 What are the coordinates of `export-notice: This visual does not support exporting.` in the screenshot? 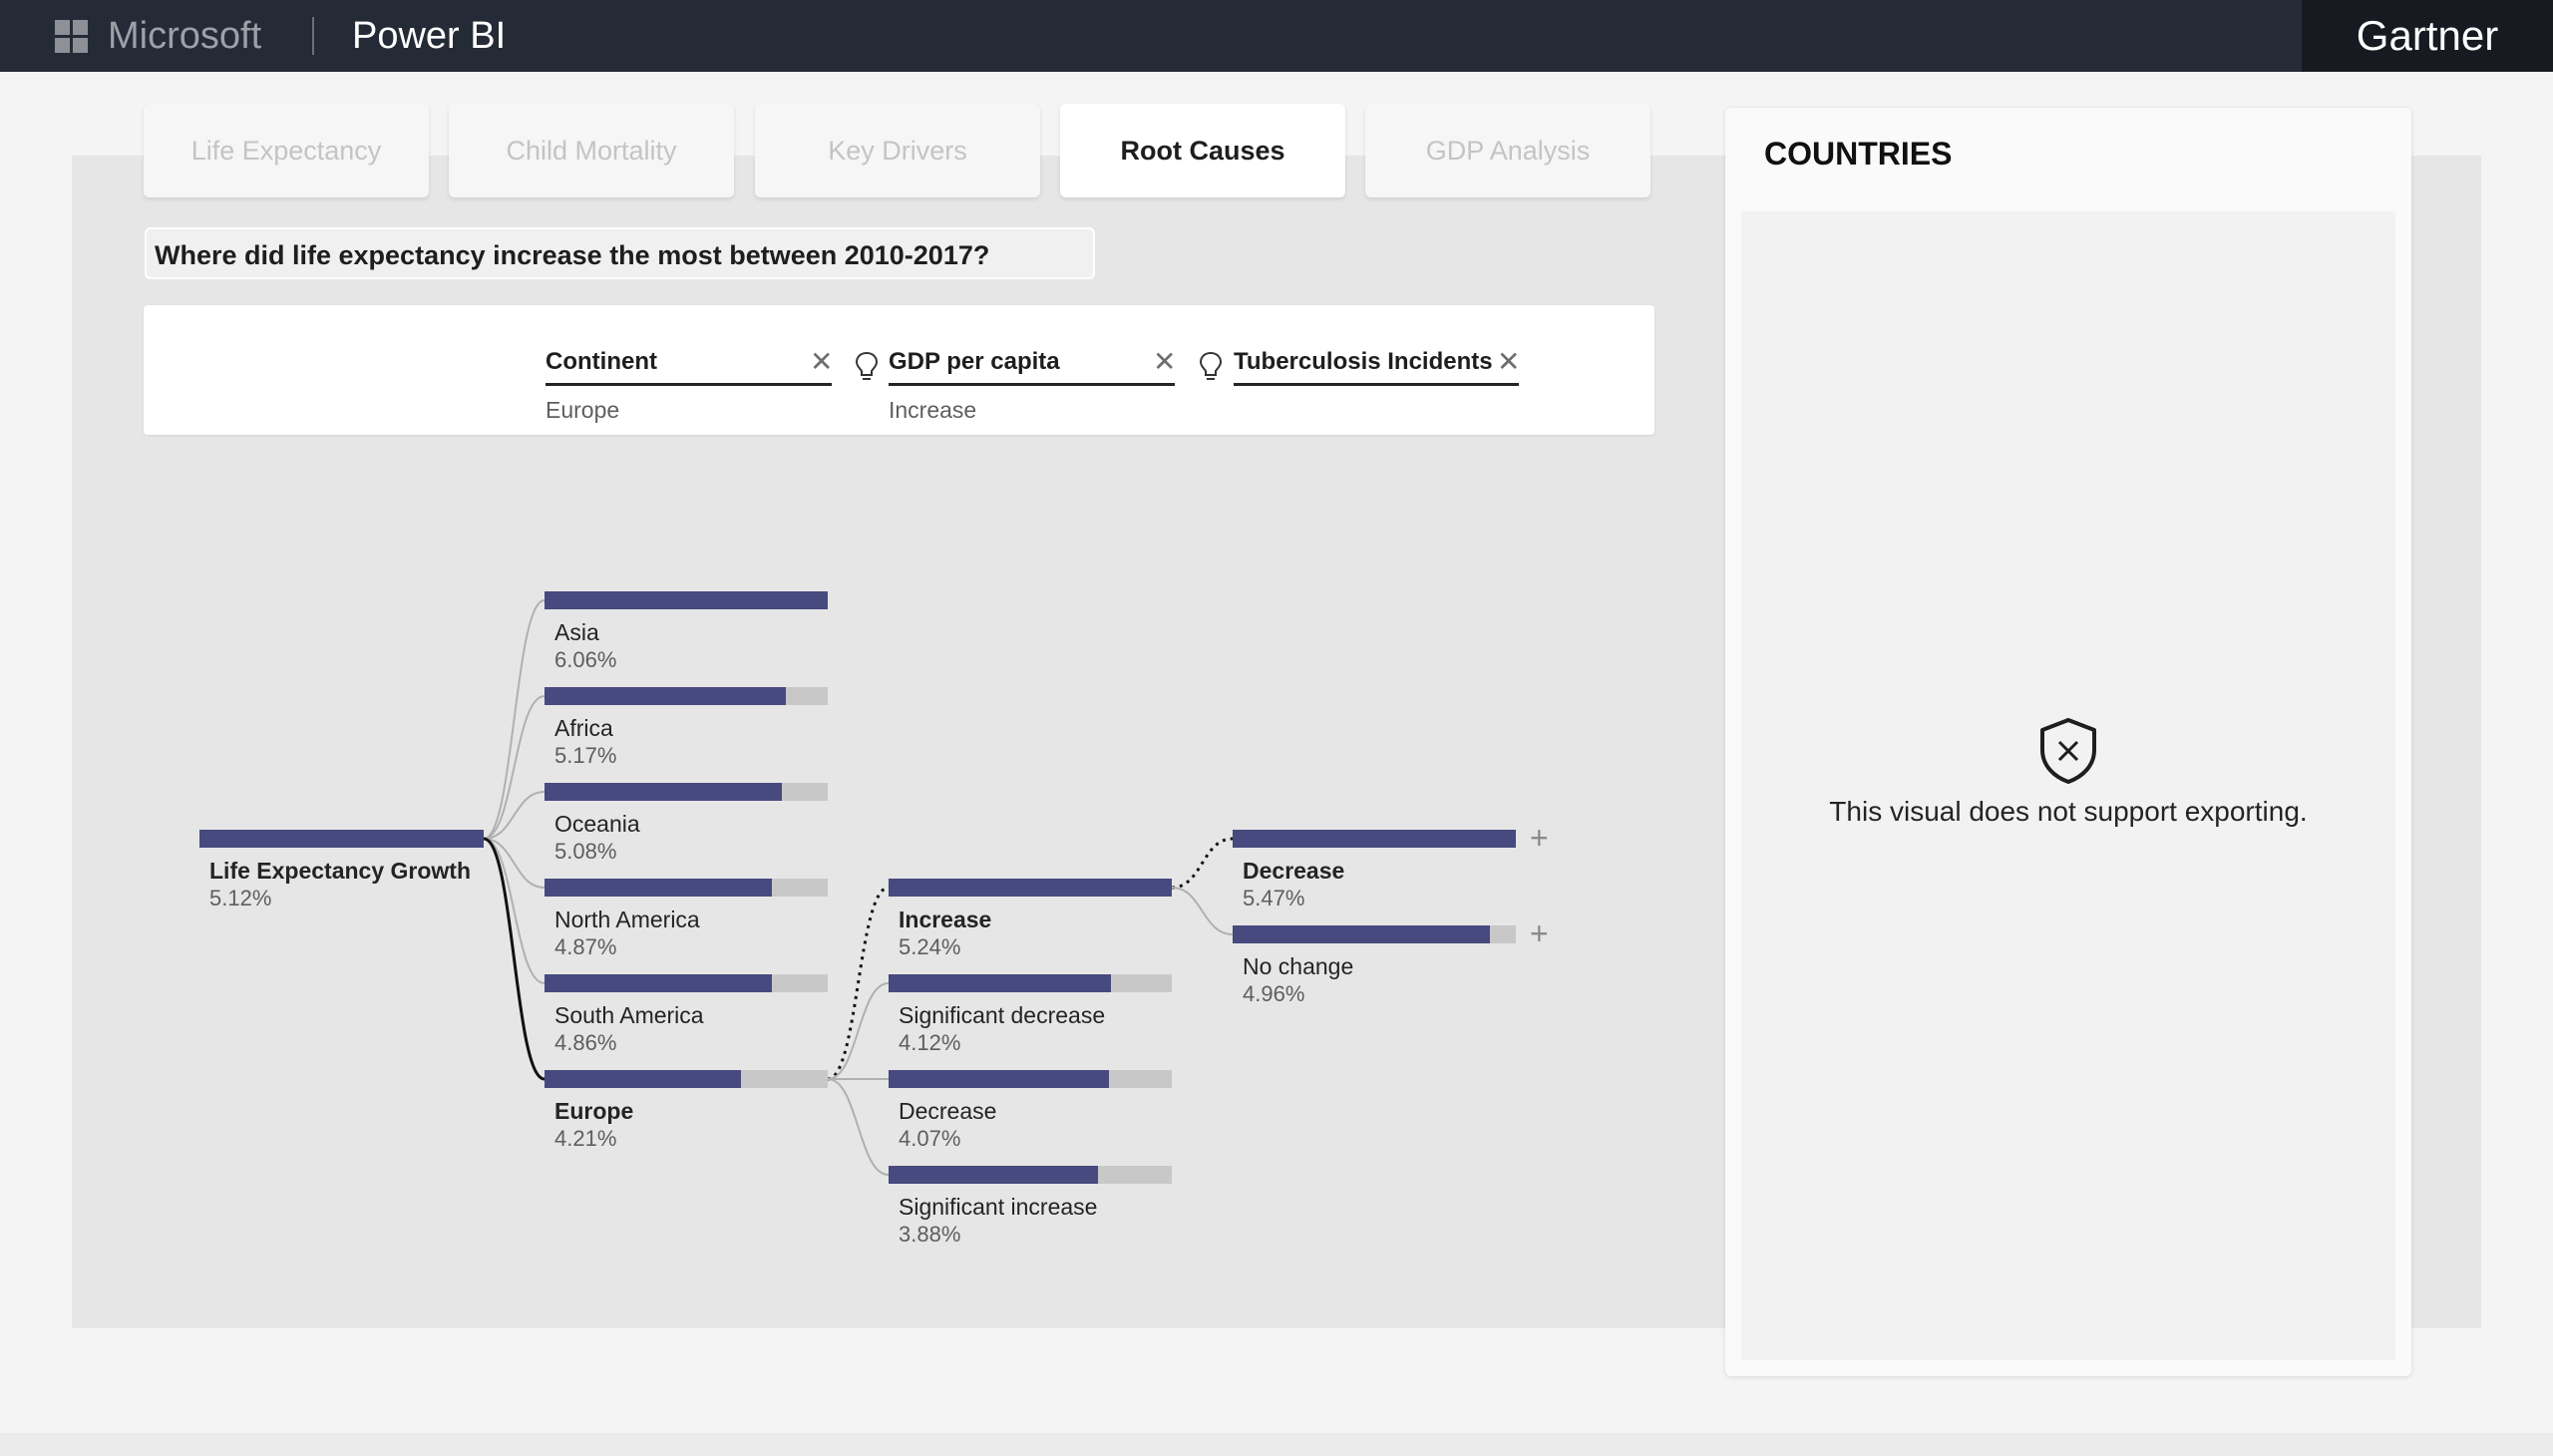 It's located at (2068, 811).